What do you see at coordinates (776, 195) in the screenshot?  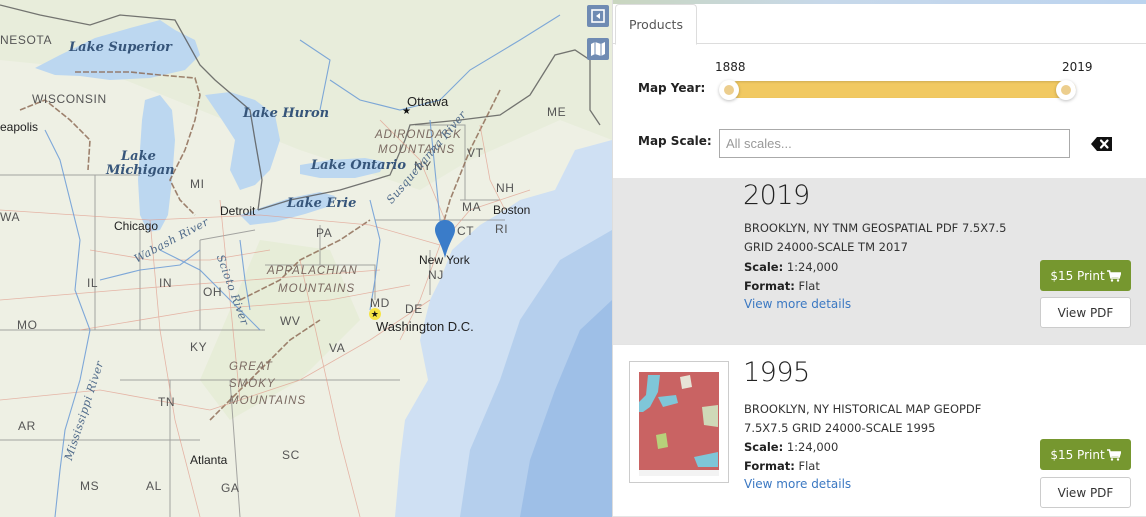 I see `product-year: 2019` at bounding box center [776, 195].